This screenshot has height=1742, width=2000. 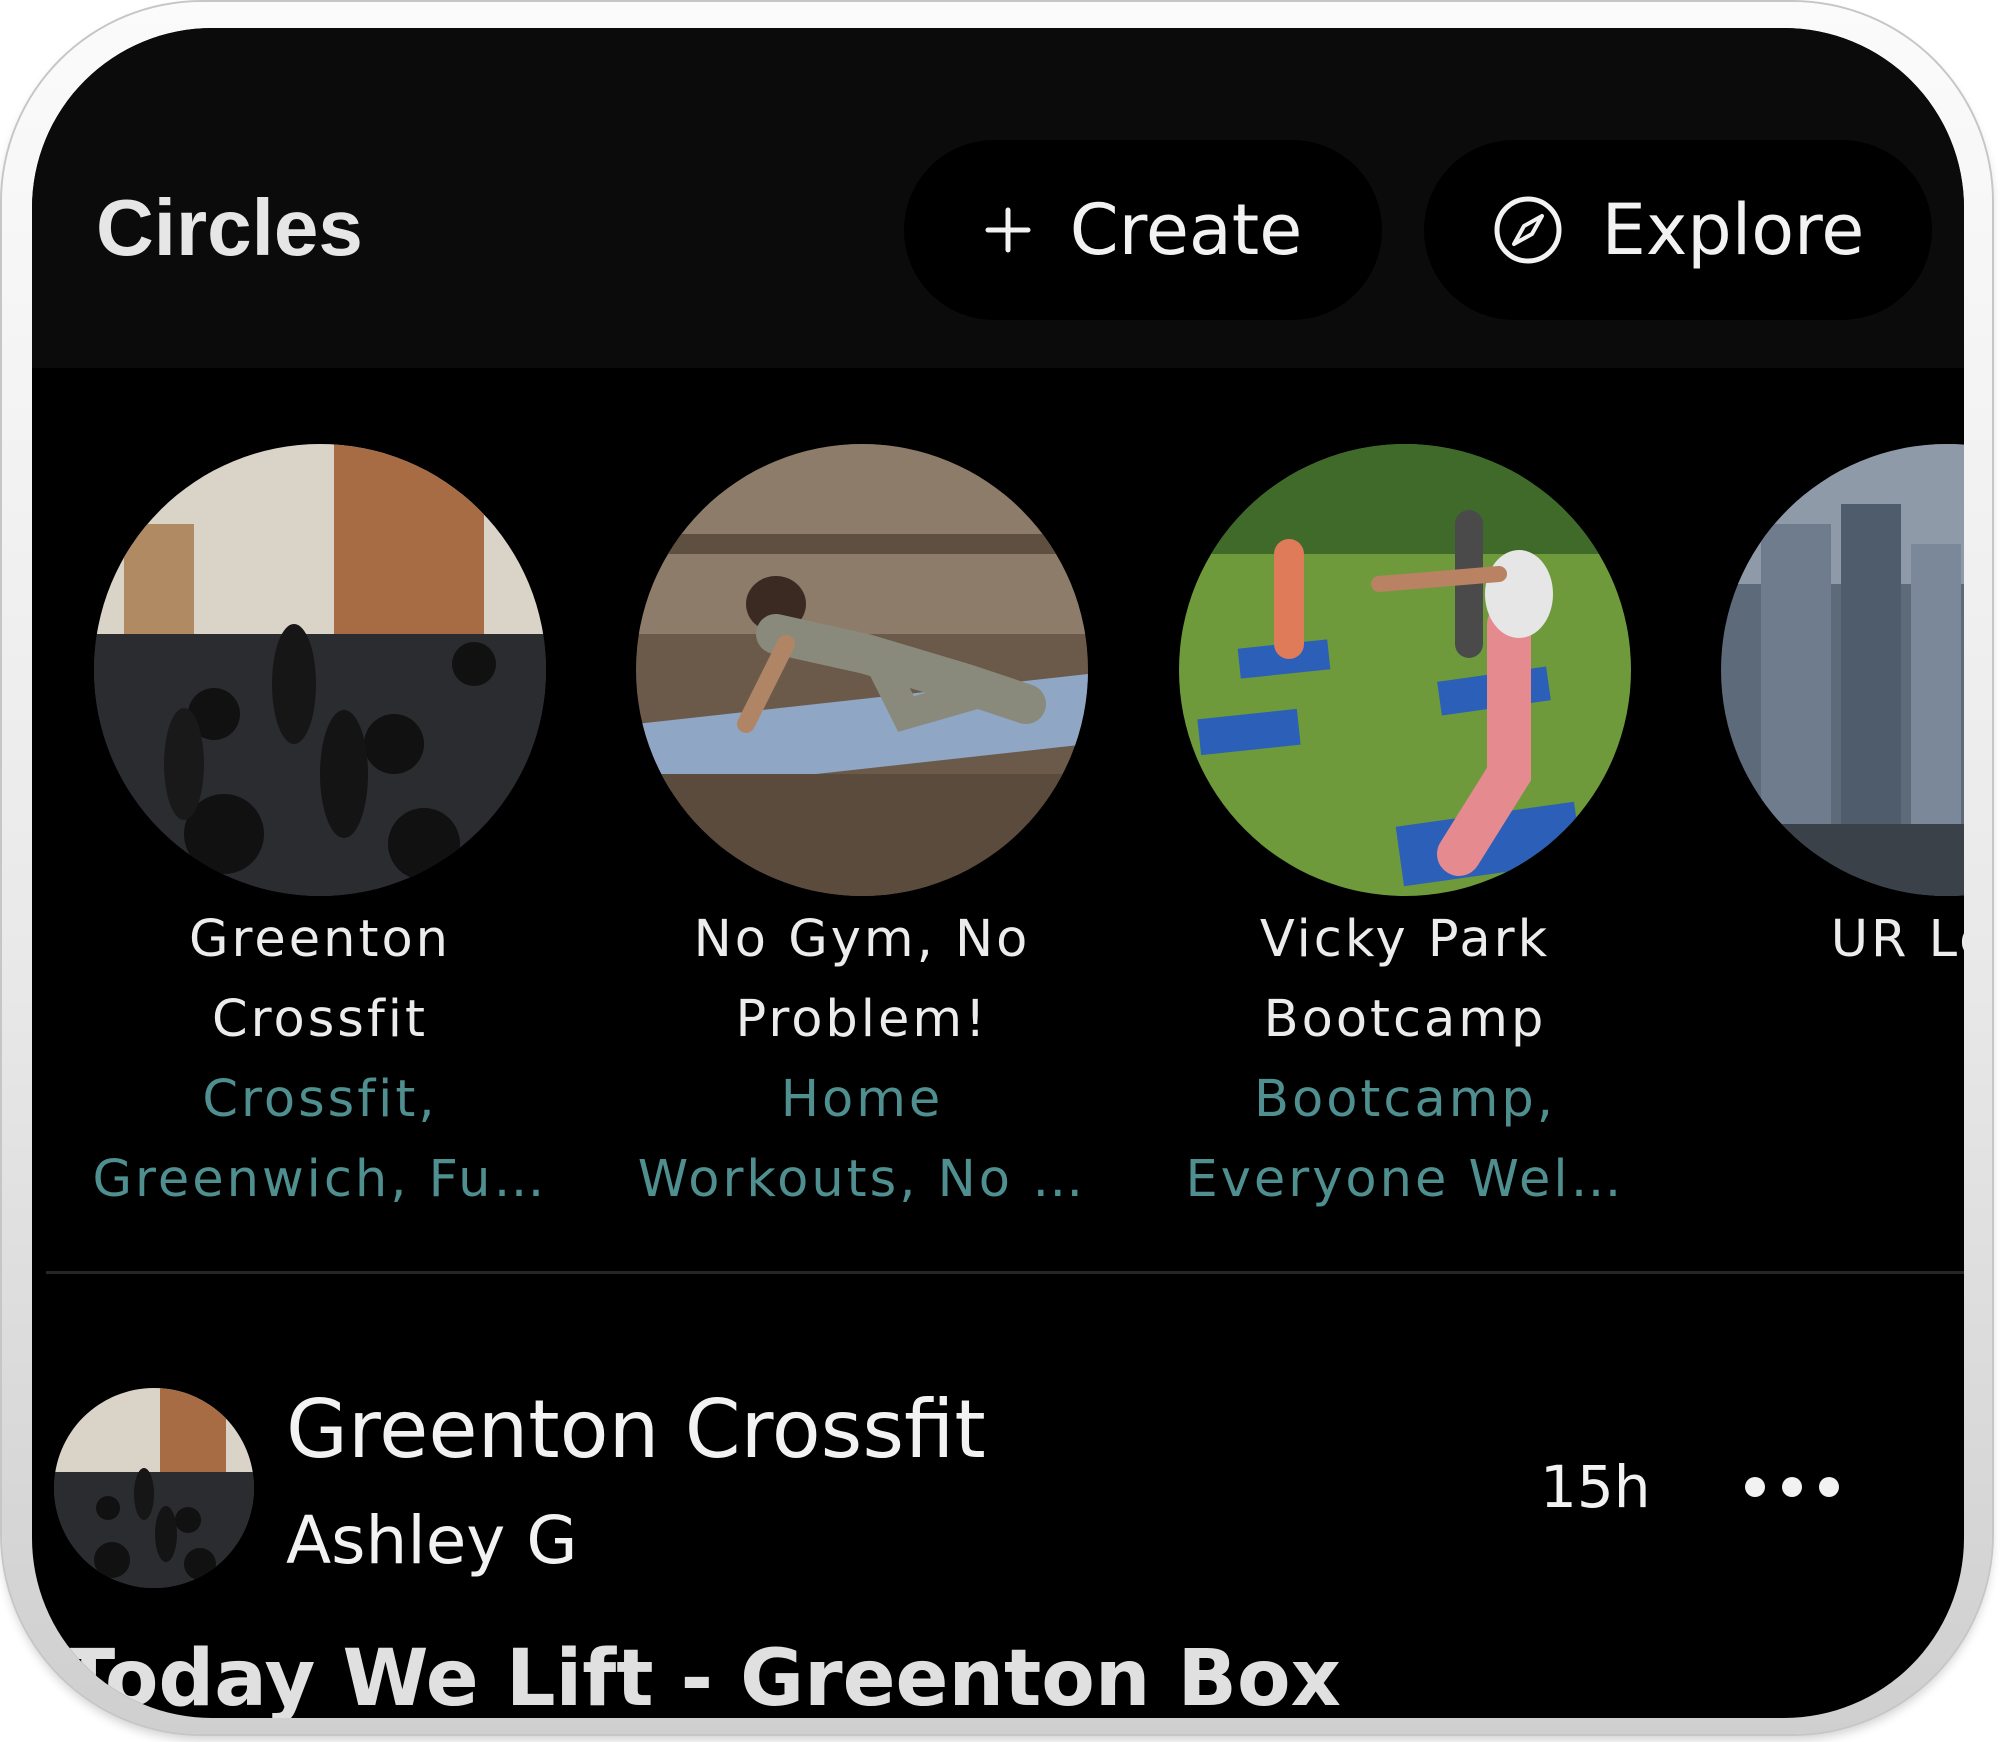 What do you see at coordinates (1186, 230) in the screenshot?
I see `create-button-label: Create` at bounding box center [1186, 230].